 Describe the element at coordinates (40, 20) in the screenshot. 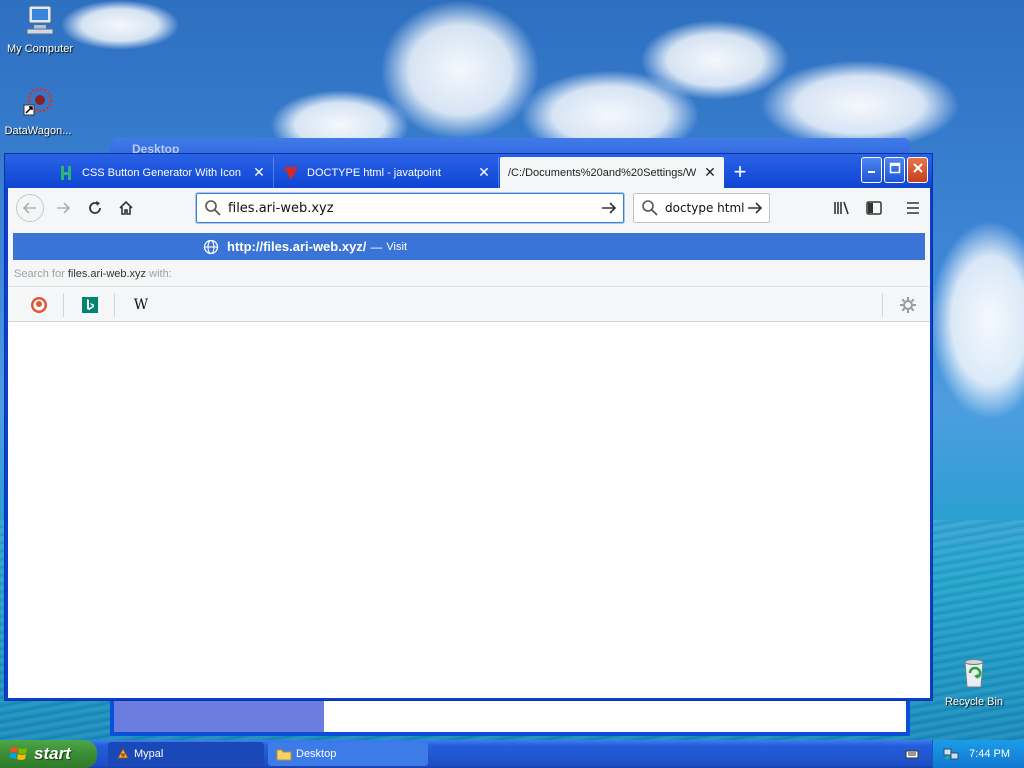

I see `my-computer-icon` at that location.